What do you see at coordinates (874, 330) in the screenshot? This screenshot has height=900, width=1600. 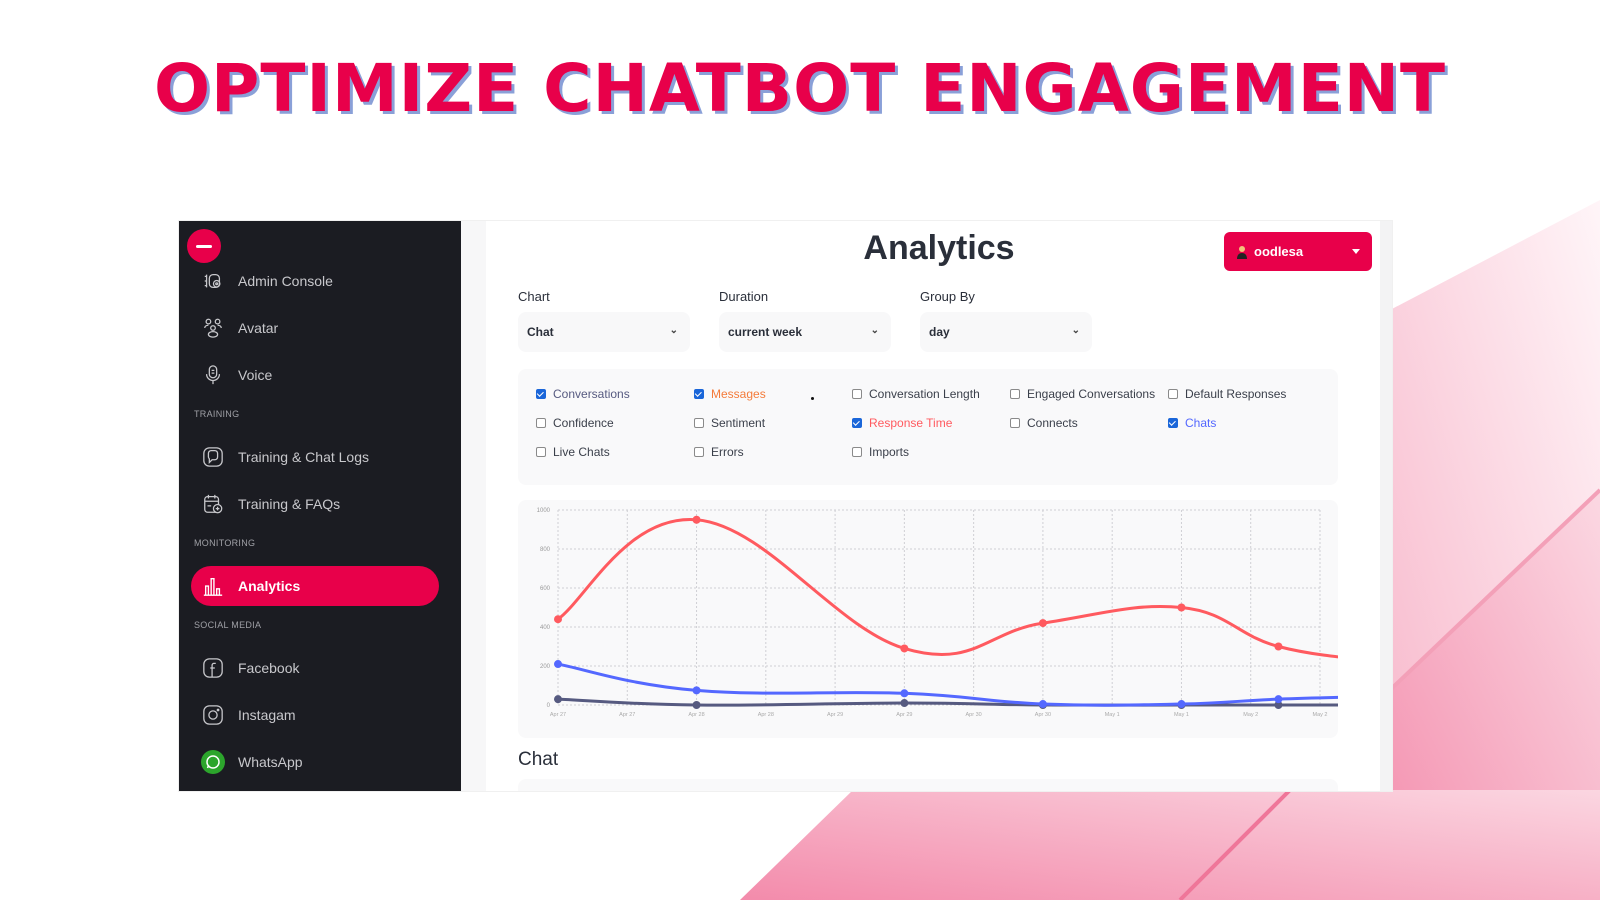 I see `chevron-down-icon: ⌄` at bounding box center [874, 330].